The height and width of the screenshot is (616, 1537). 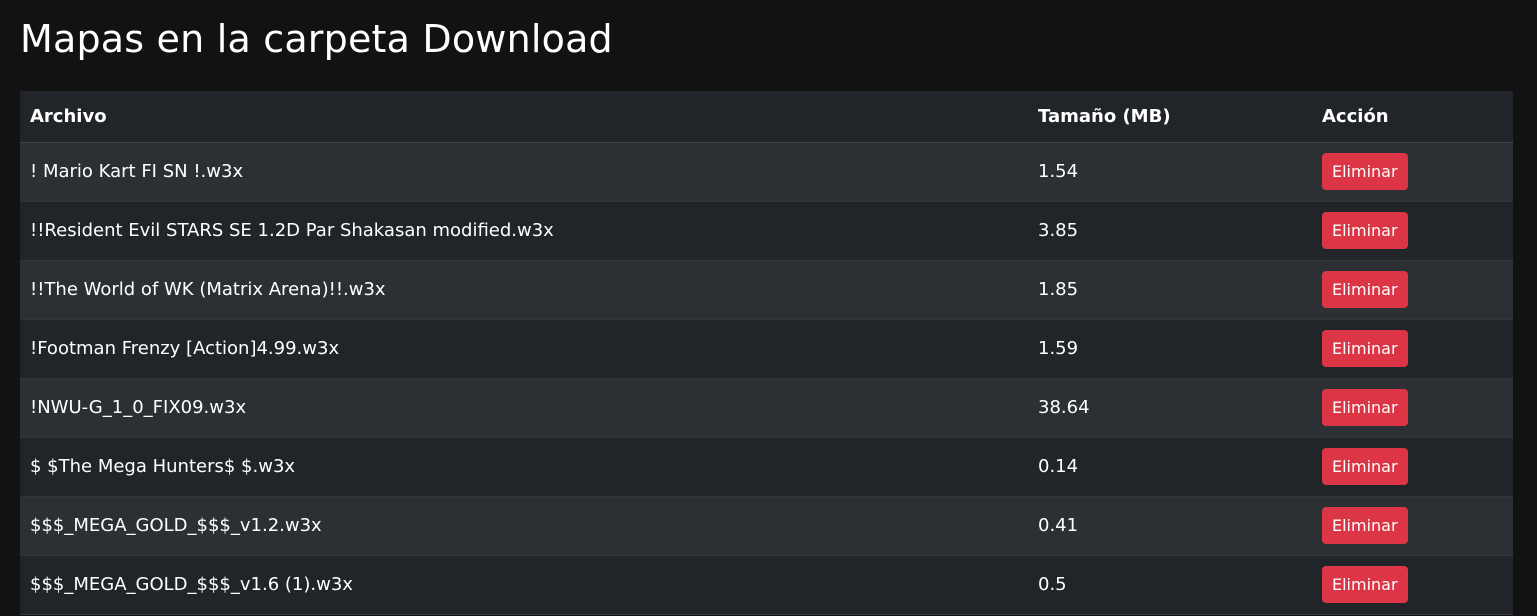 I want to click on file-size-cell: 38.64, so click(x=1170, y=408).